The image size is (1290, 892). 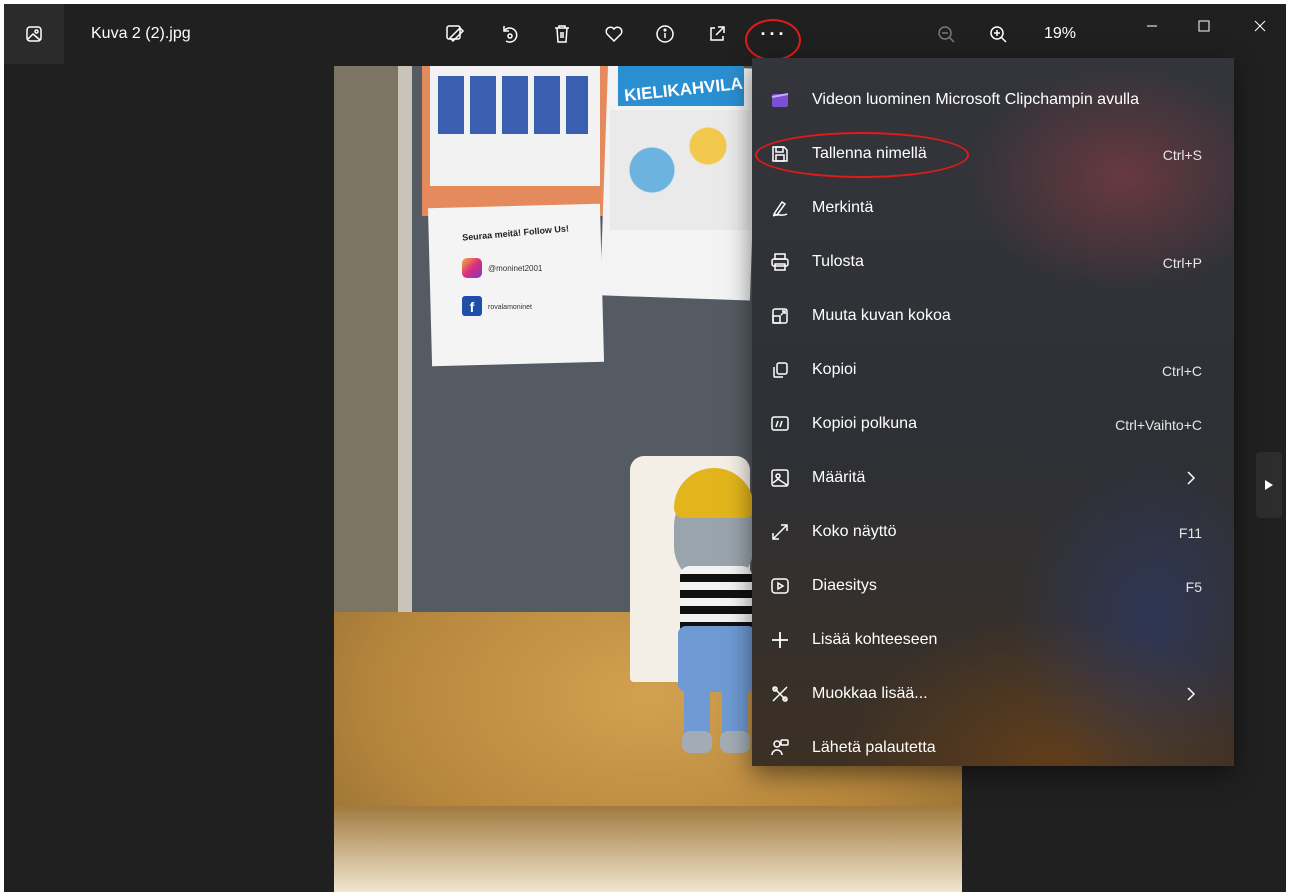 I want to click on rotate-icon, so click(x=510, y=34).